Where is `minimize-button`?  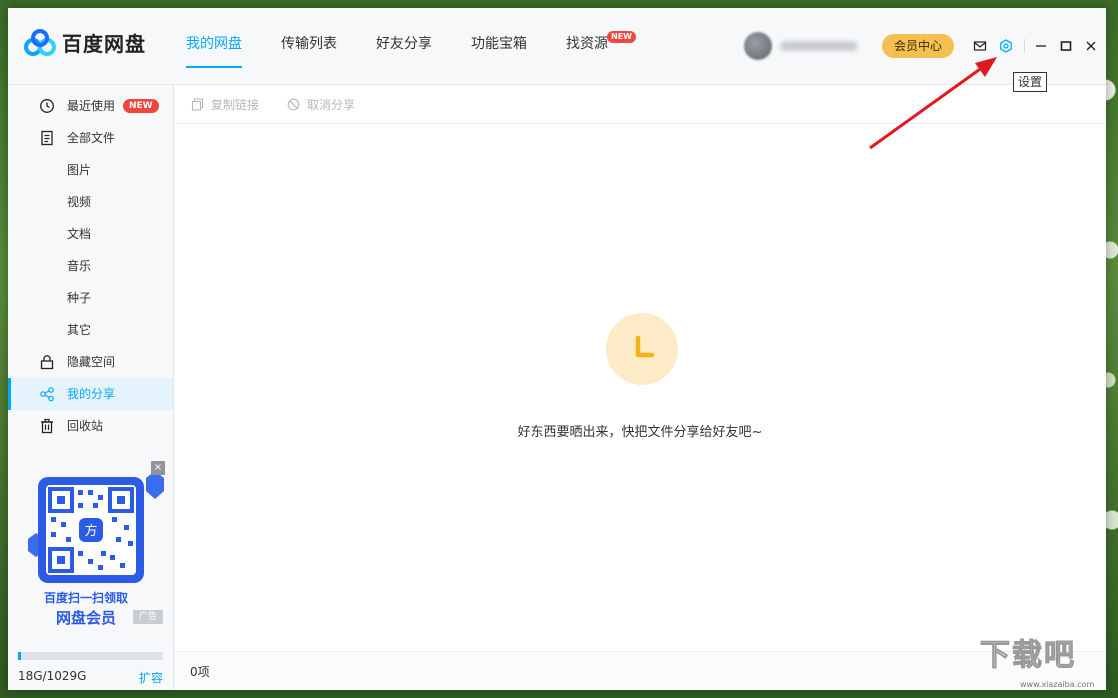 minimize-button is located at coordinates (1041, 46).